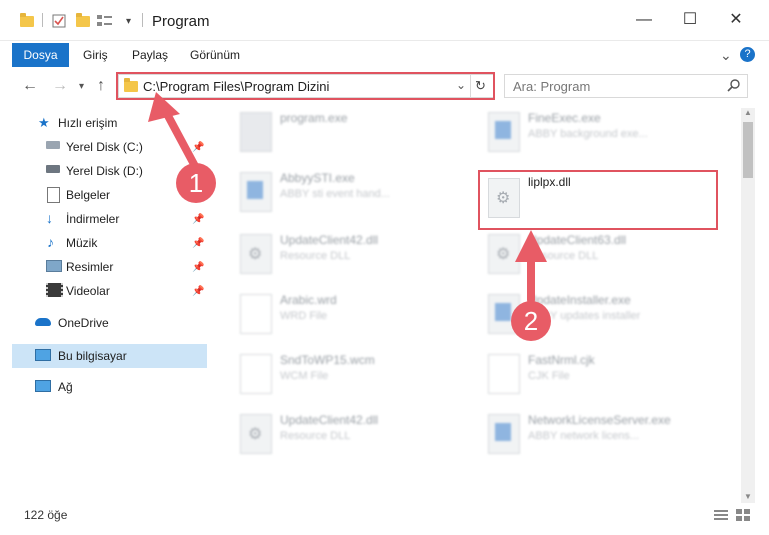 The image size is (769, 535). I want to click on arrow-2-head, so click(531, 246).